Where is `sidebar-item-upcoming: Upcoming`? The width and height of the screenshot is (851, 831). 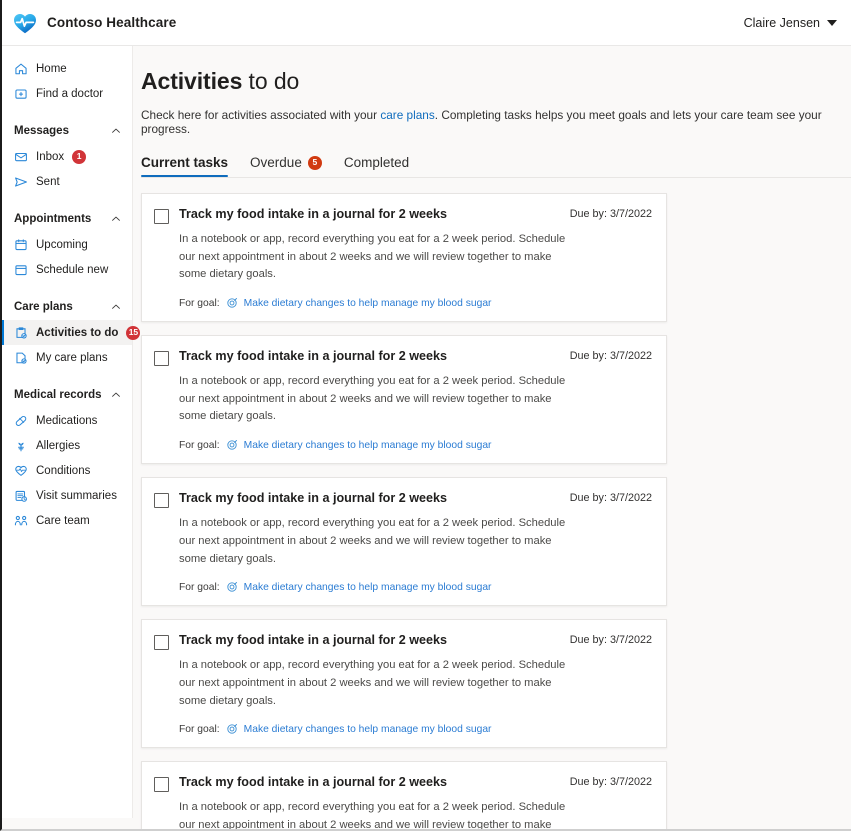
sidebar-item-upcoming: Upcoming is located at coordinates (67, 244).